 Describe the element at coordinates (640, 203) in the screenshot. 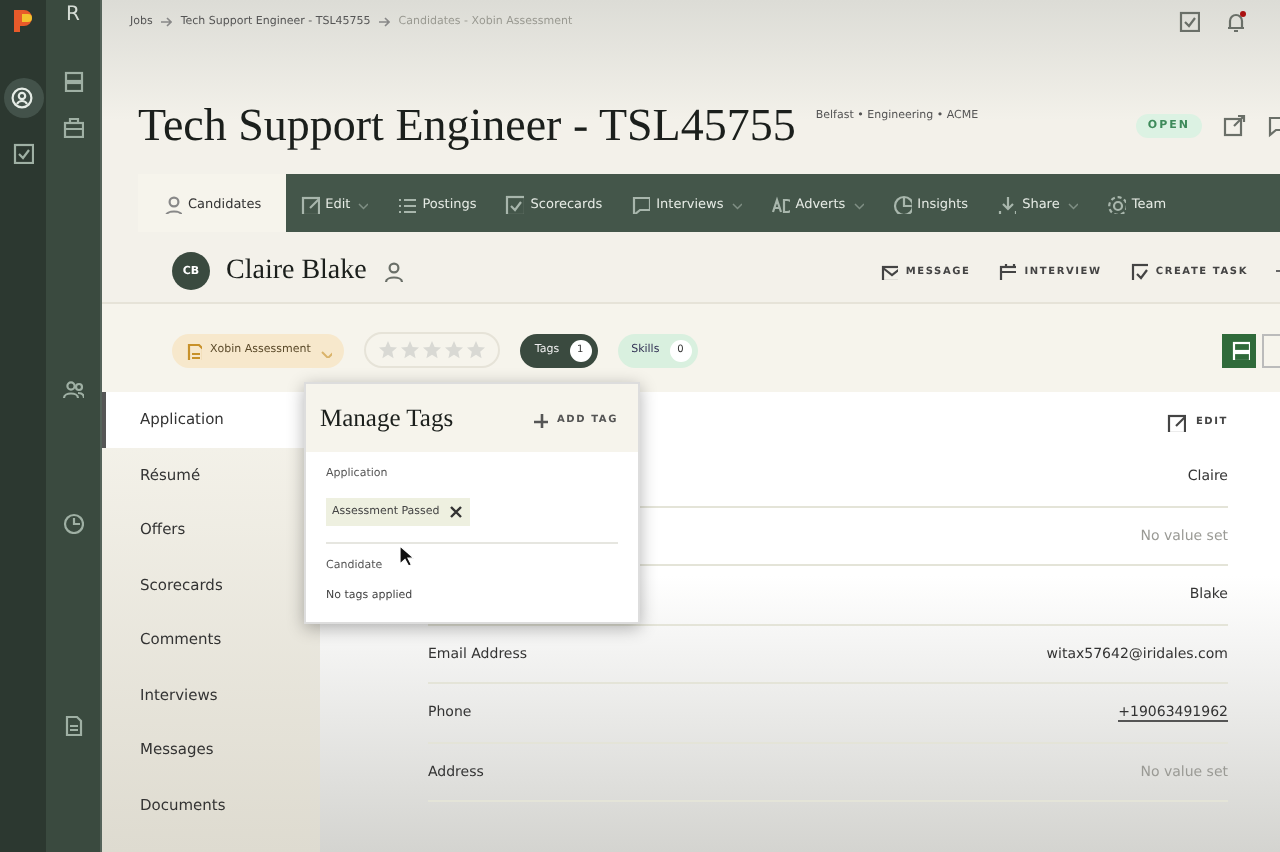

I see `speech-bubble-icon` at that location.